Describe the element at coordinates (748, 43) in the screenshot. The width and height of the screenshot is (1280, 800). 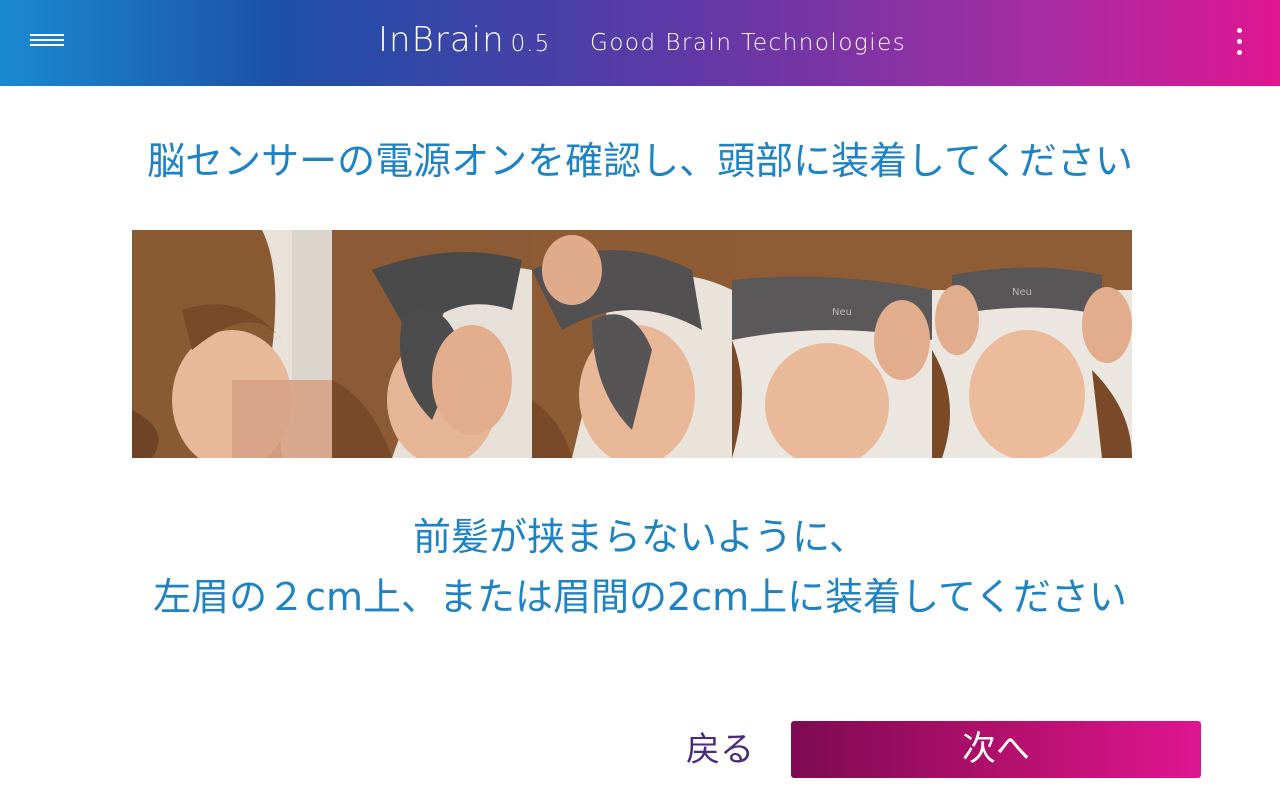
I see `company-name: Good Brain Technologies` at that location.